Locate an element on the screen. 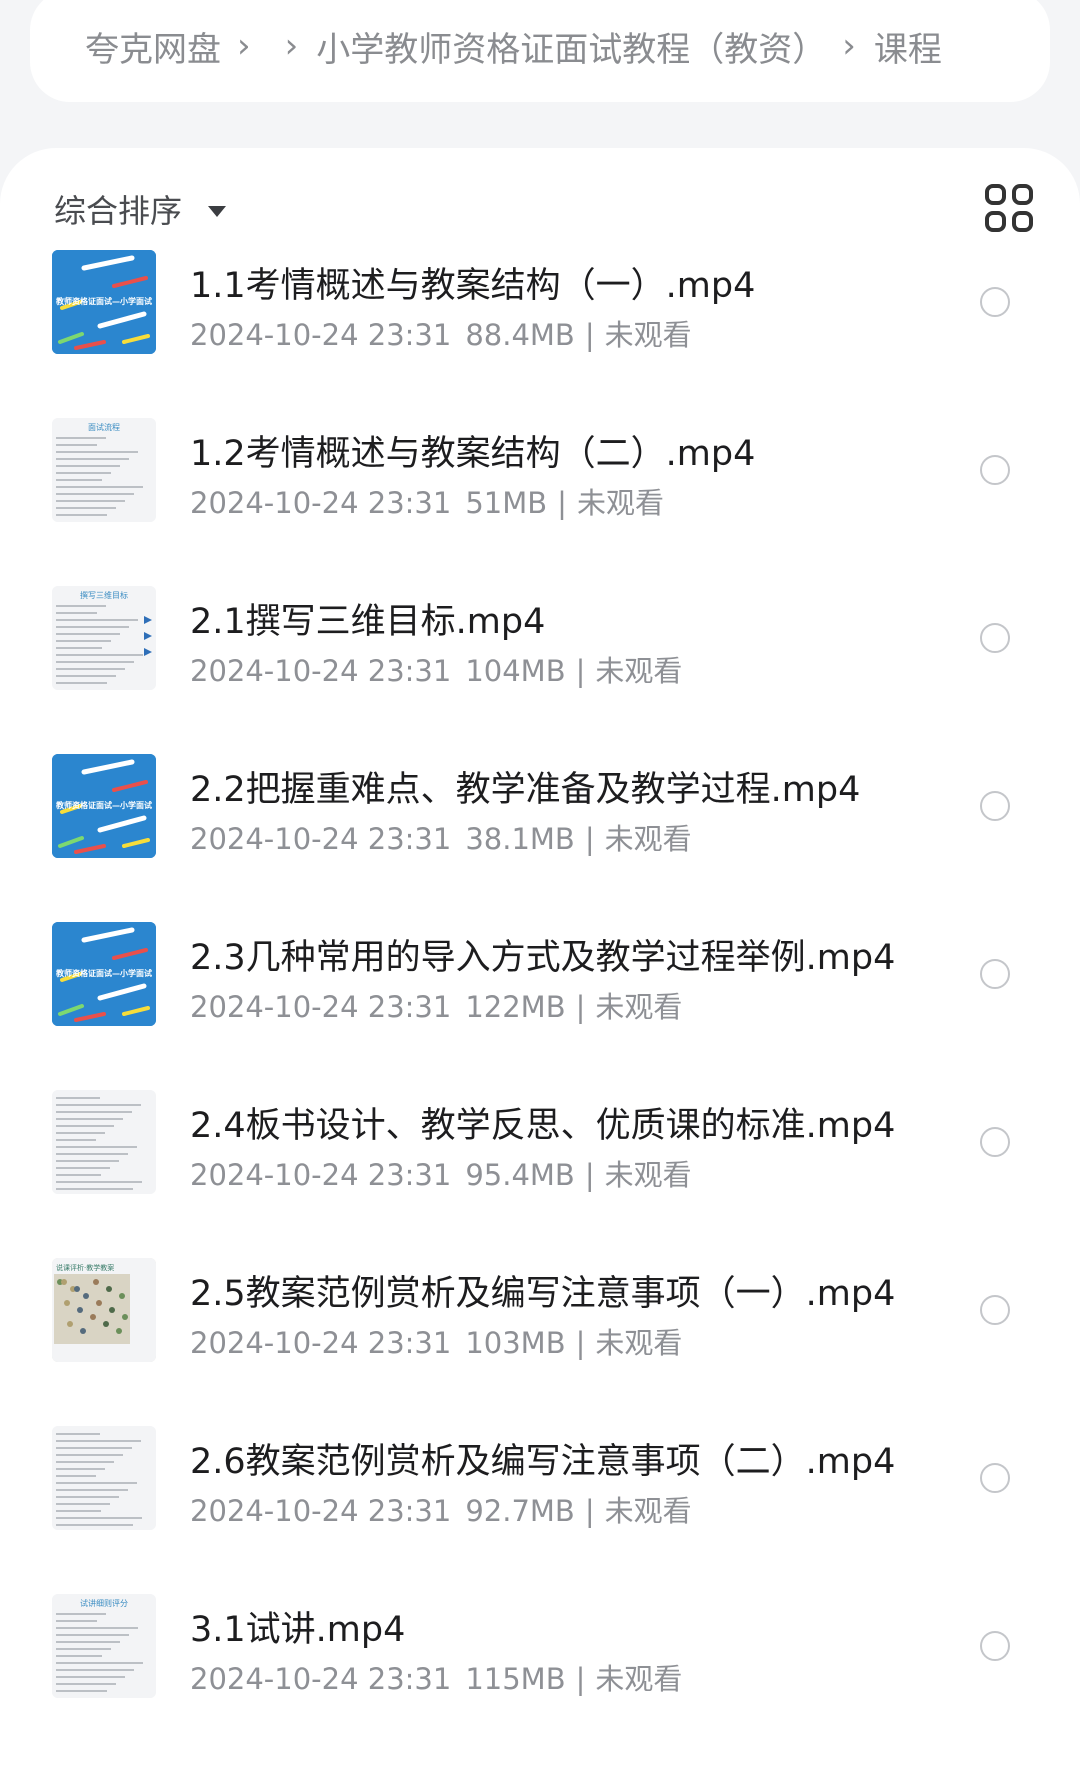 The height and width of the screenshot is (1788, 1080). file-meta: 2024-10-24 23:31 38.1MB | 未观看 is located at coordinates (441, 837).